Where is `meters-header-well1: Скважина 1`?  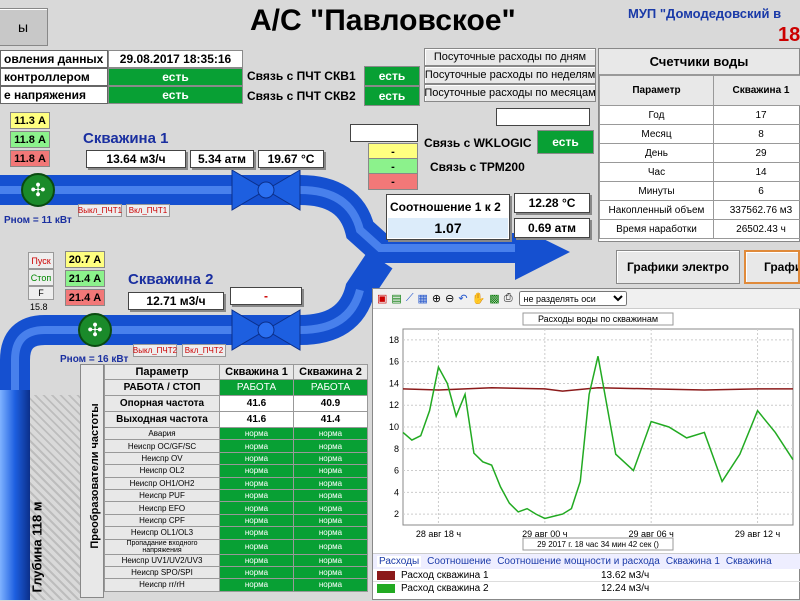
meters-header-well1: Скважина 1 is located at coordinates (757, 91).